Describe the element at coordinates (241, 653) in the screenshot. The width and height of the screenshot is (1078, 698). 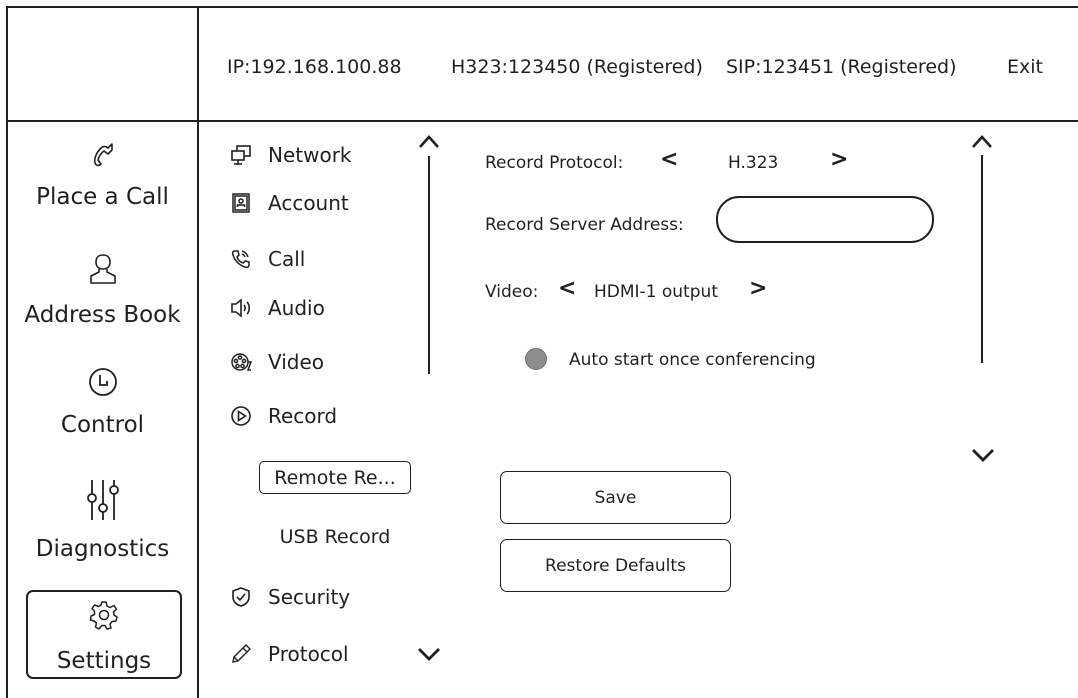
I see `pencil-icon` at that location.